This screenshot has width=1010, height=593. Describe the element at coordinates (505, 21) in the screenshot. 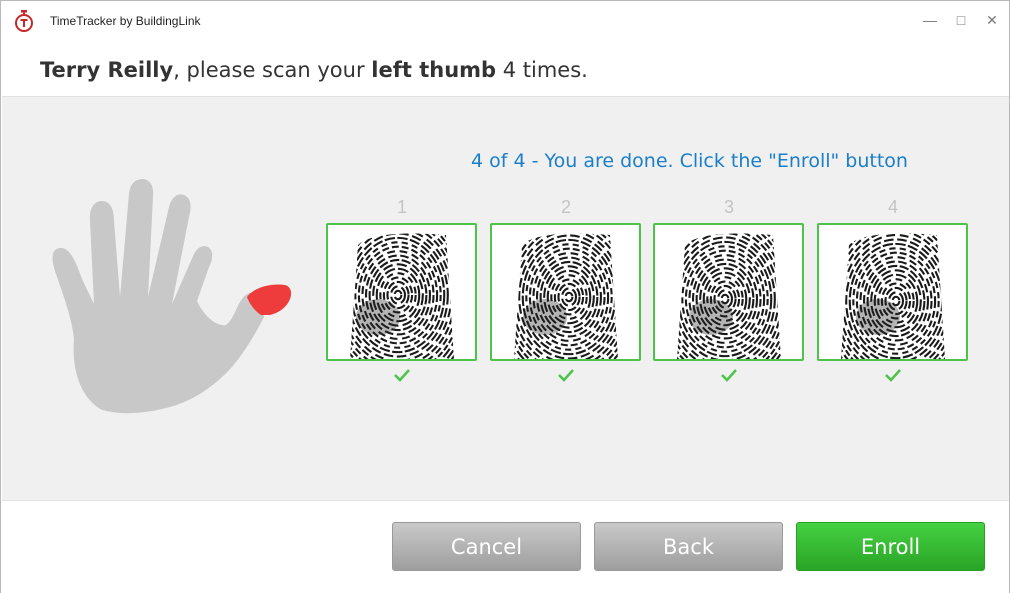

I see `title-bar: TimeTracker by BuildingLink — □ ✕` at that location.